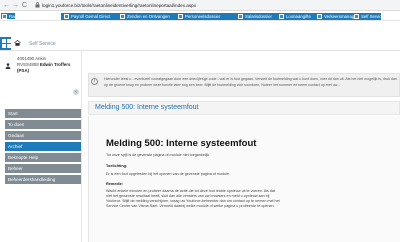  Describe the element at coordinates (23, 70) in the screenshot. I see `profile-role: (PSA)` at that location.